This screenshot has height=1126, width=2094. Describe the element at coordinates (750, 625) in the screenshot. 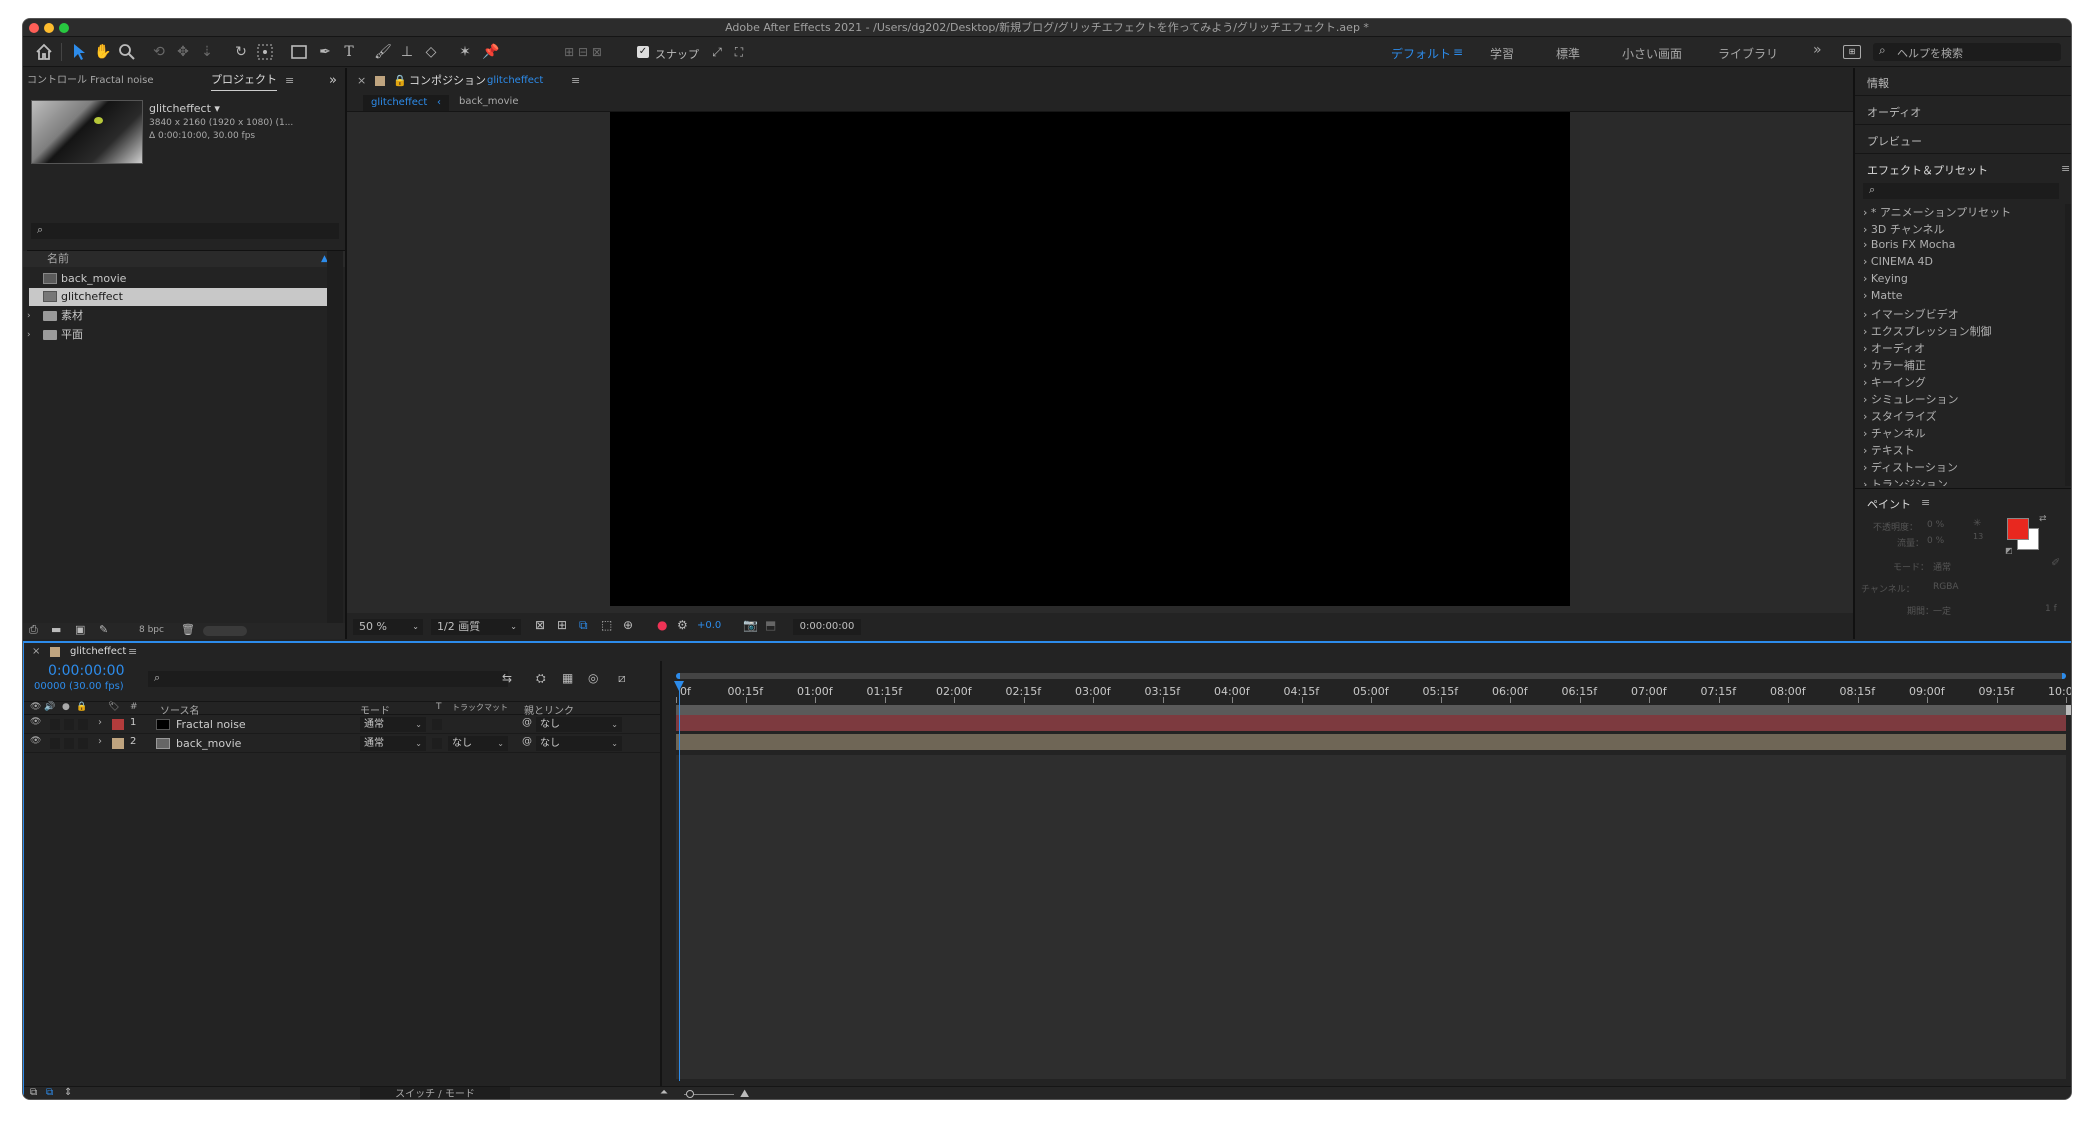

I see `snapshot-camera-icon: 📷` at that location.